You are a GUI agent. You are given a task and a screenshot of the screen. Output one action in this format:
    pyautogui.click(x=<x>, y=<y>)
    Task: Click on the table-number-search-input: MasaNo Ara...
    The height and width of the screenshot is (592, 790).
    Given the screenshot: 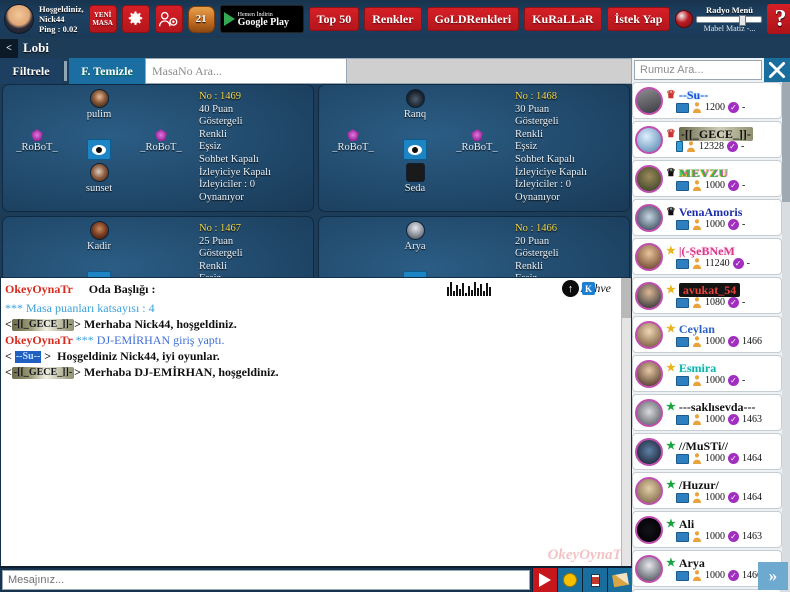 What is the action you would take?
    pyautogui.click(x=246, y=71)
    